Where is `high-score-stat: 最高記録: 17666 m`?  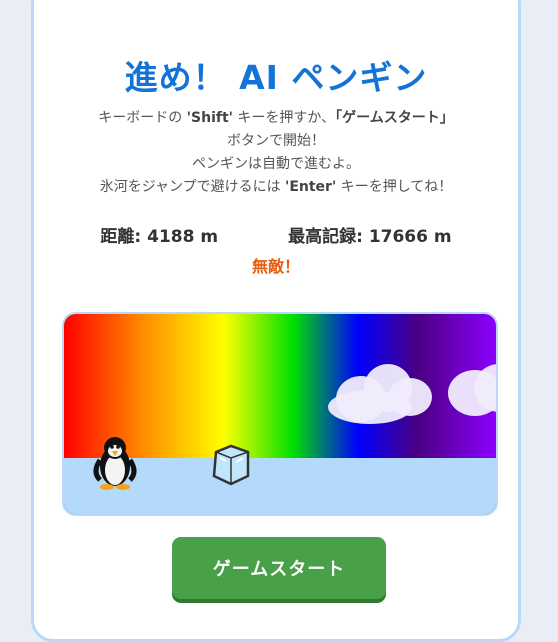
high-score-stat: 最高記録: 17666 m is located at coordinates (370, 234).